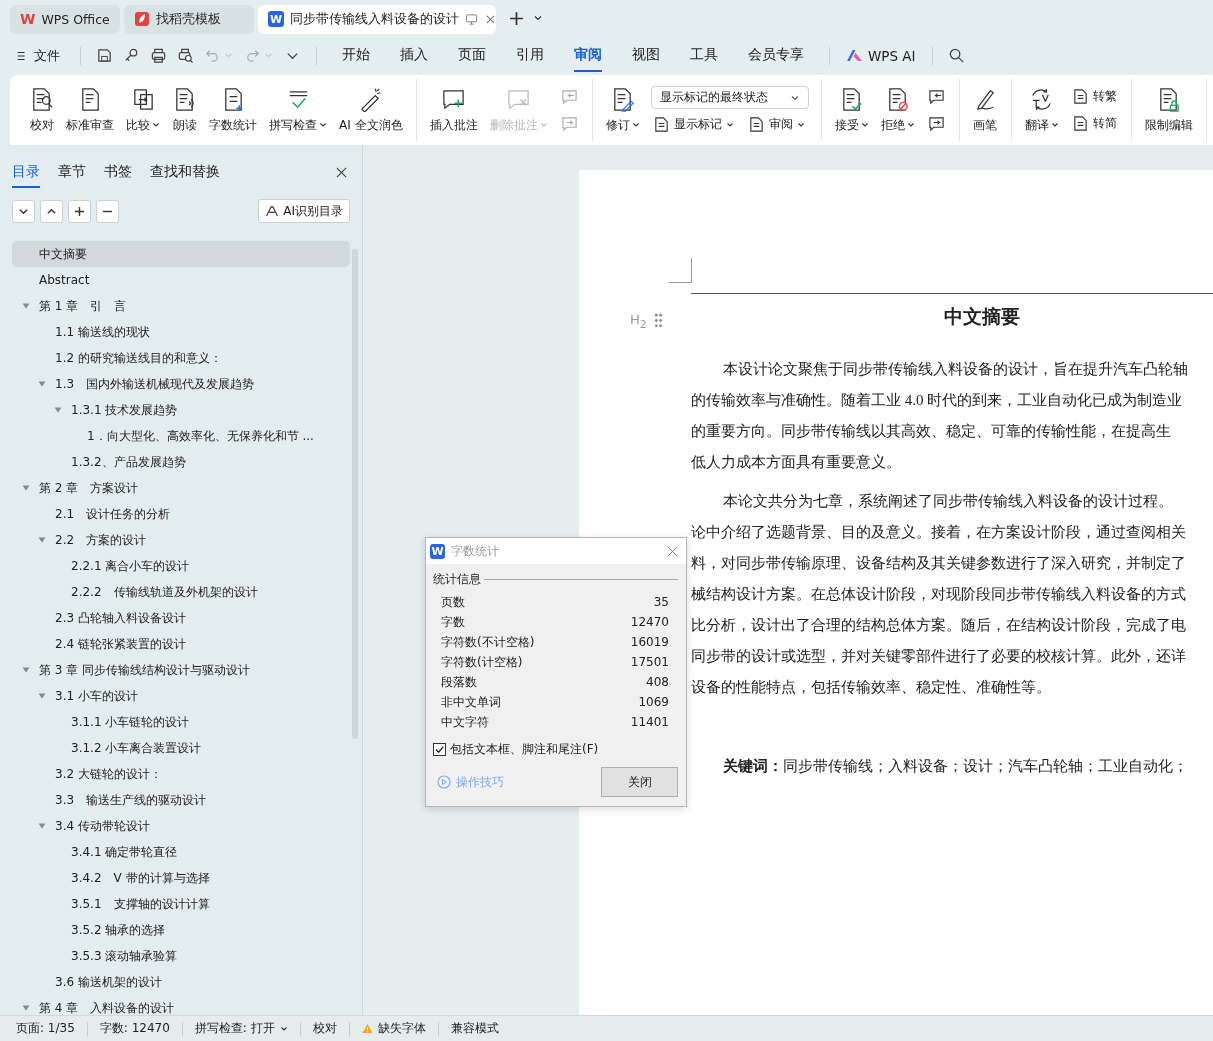  What do you see at coordinates (181, 384) in the screenshot?
I see `outline-item: 1.3 国内外输送机械现代及发展趋势` at bounding box center [181, 384].